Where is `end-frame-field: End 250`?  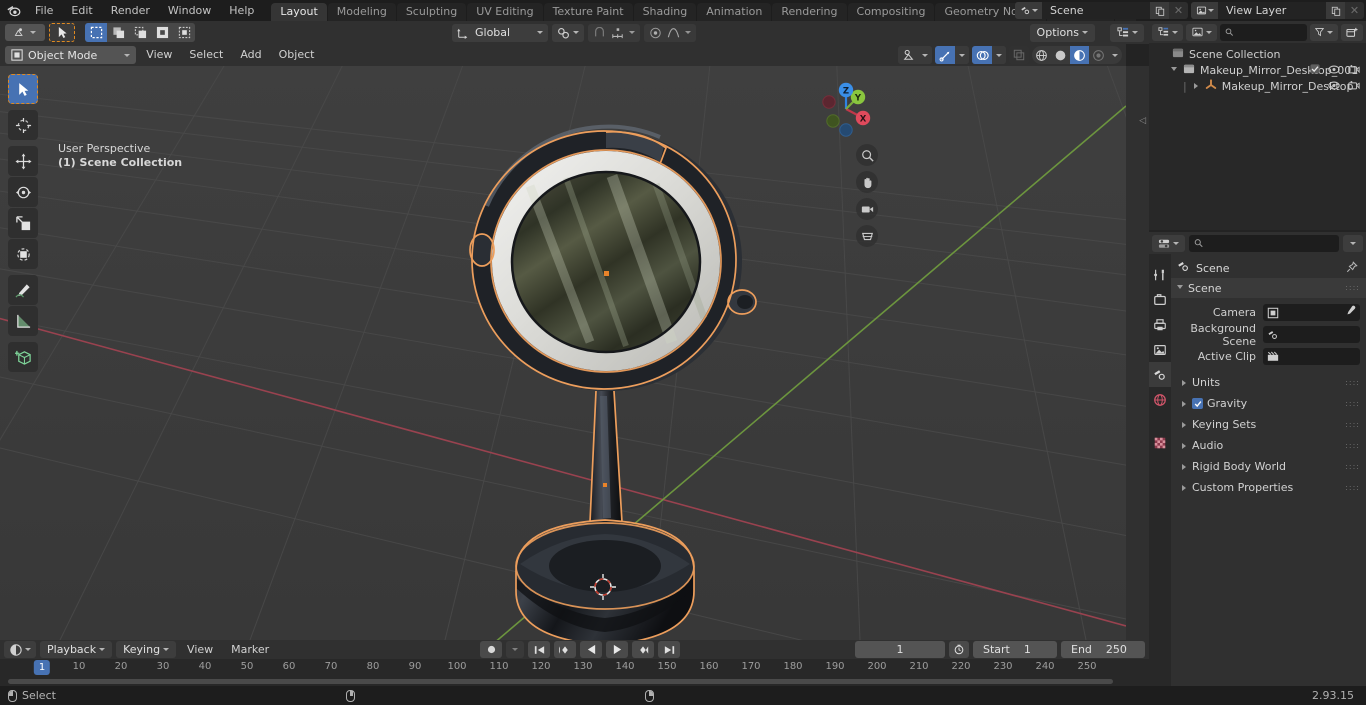 end-frame-field: End 250 is located at coordinates (1103, 649).